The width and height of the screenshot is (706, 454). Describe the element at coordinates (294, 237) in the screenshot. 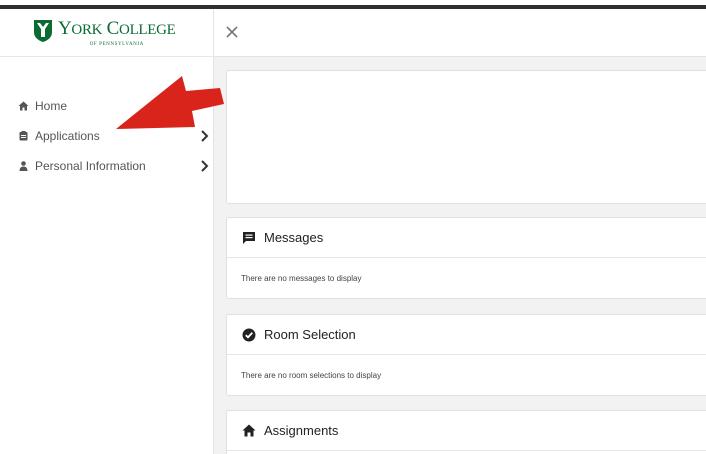

I see `card-title: Messages` at that location.